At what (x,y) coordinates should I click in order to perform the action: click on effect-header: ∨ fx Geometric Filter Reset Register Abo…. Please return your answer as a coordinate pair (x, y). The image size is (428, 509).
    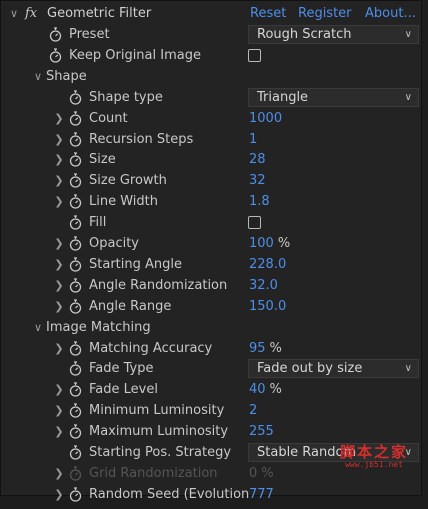
    Looking at the image, I should click on (211, 13).